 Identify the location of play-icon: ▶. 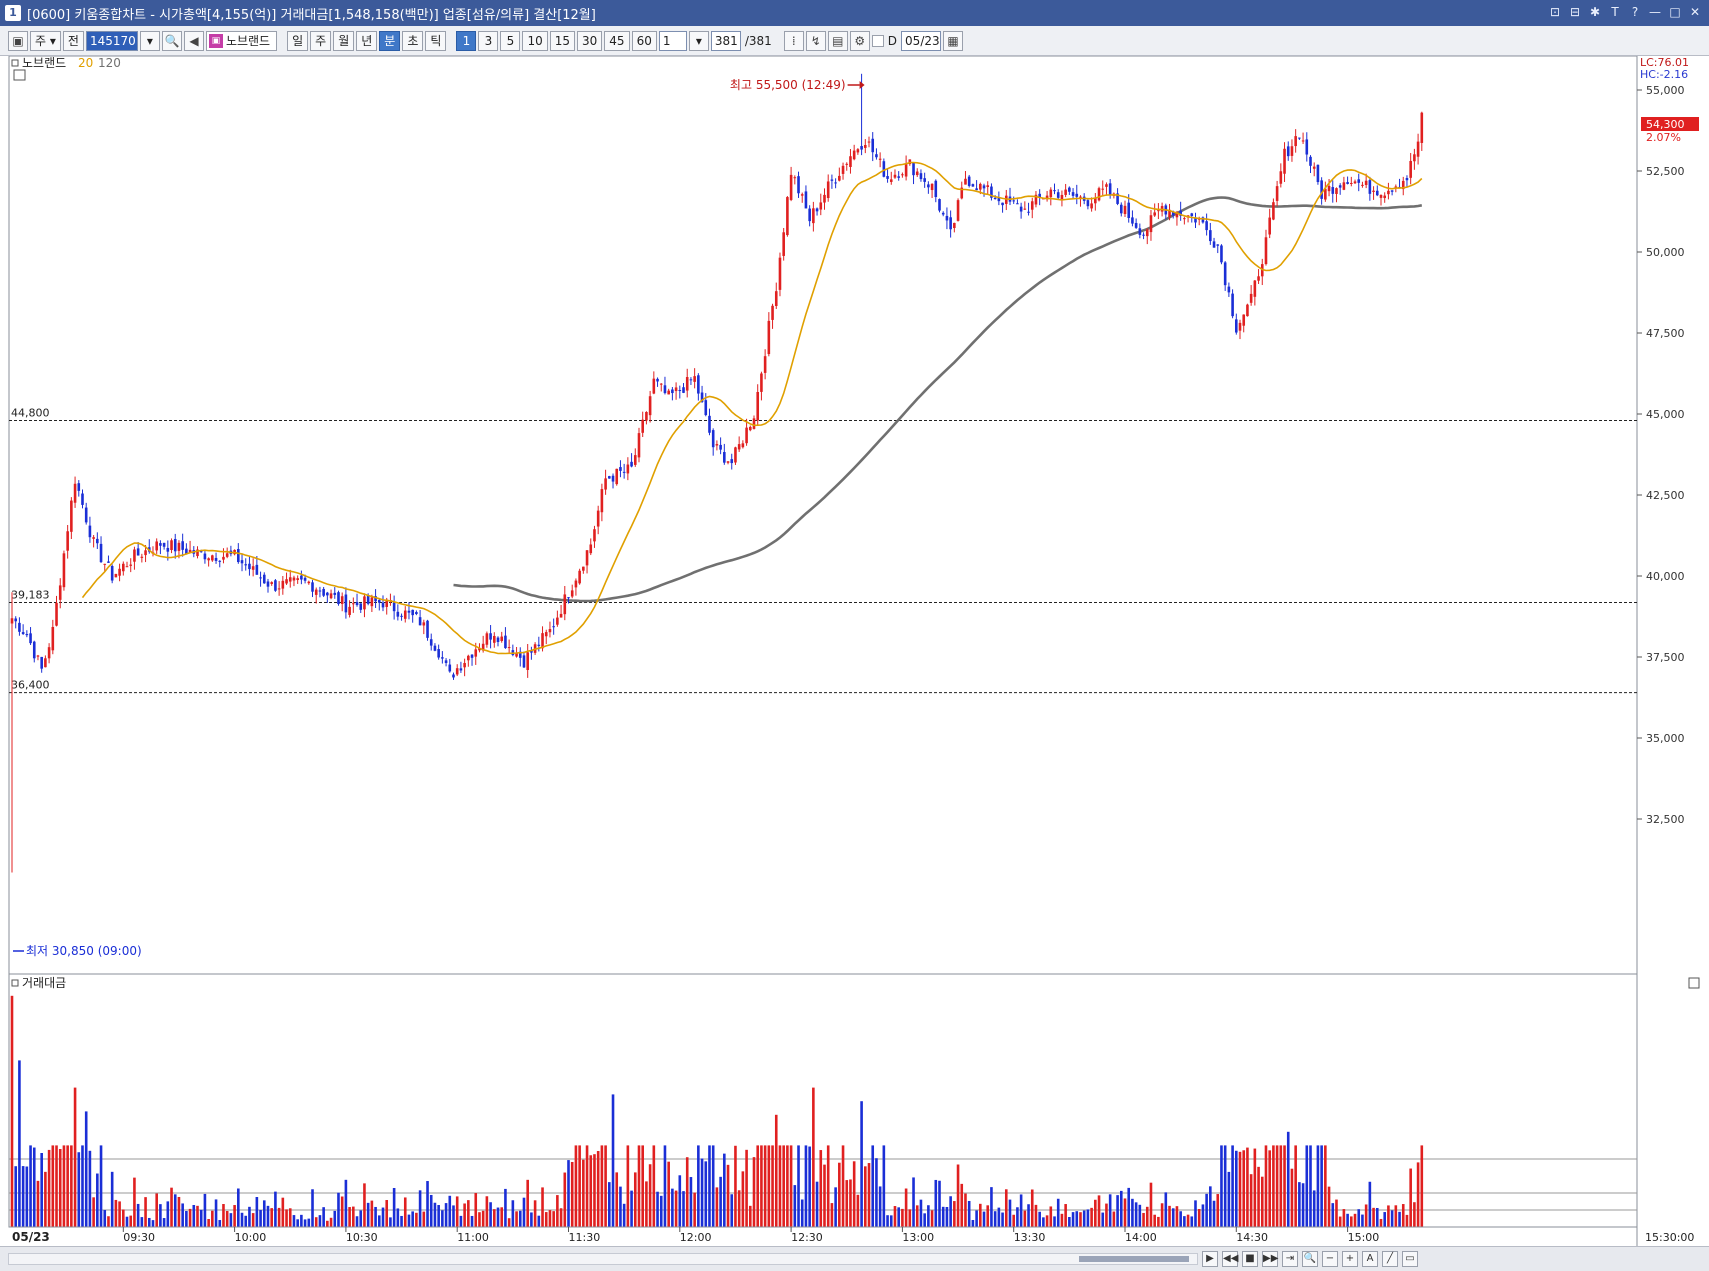
(1210, 1259).